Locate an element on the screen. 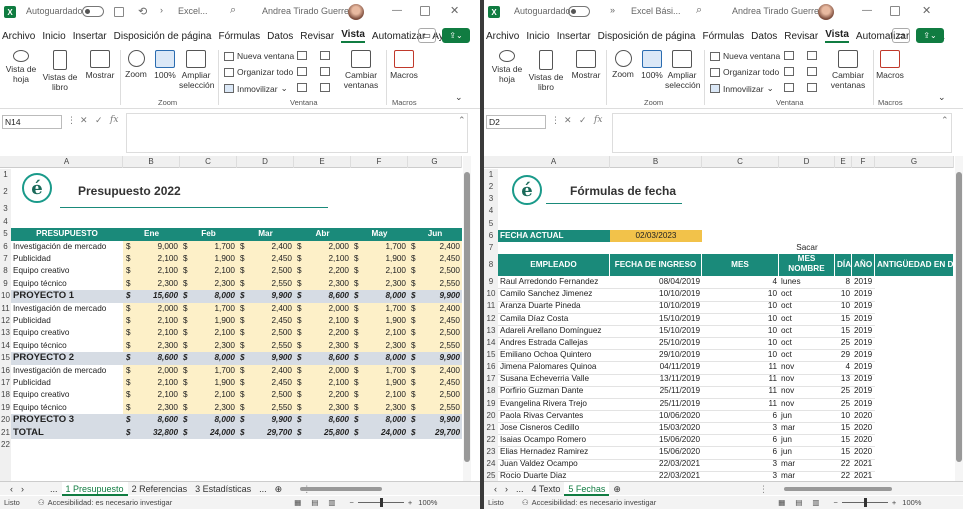 The width and height of the screenshot is (963, 509). row-header: 9 is located at coordinates (491, 282).